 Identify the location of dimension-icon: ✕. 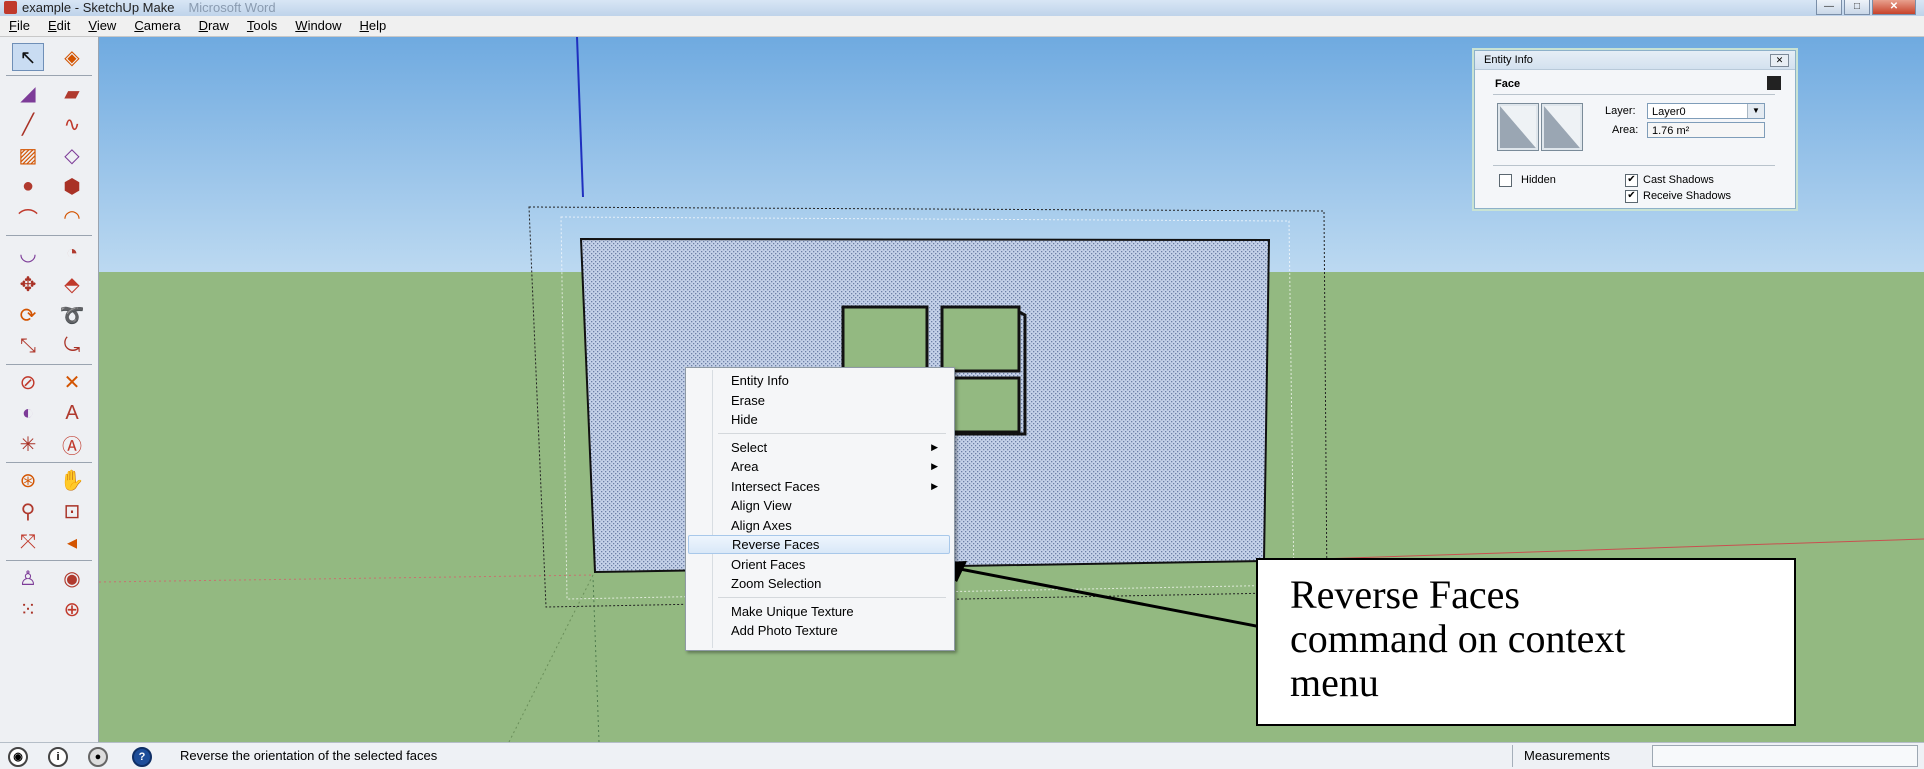
(72, 382).